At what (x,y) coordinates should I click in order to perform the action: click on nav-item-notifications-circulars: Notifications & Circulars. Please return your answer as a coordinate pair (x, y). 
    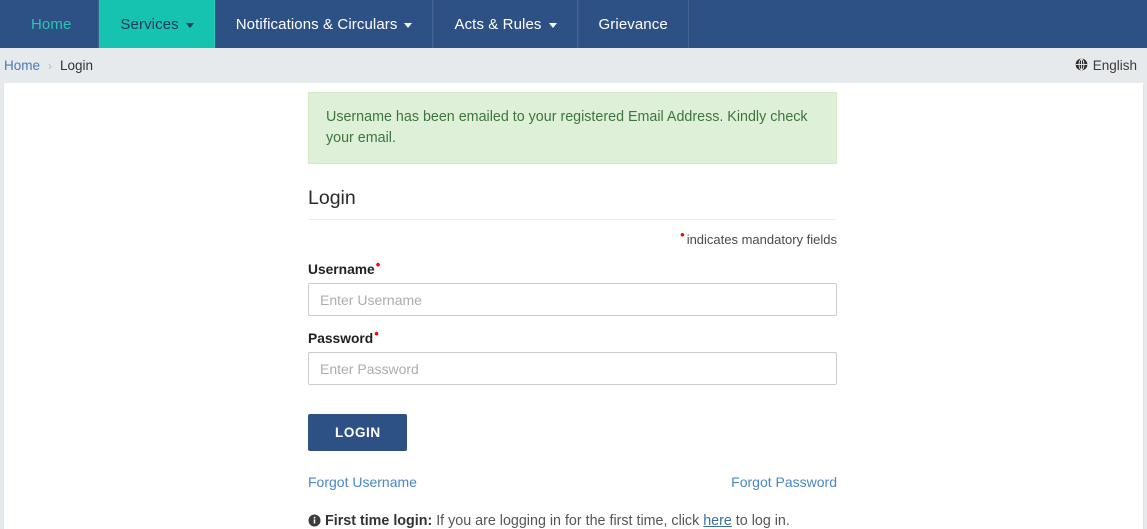
    Looking at the image, I should click on (324, 24).